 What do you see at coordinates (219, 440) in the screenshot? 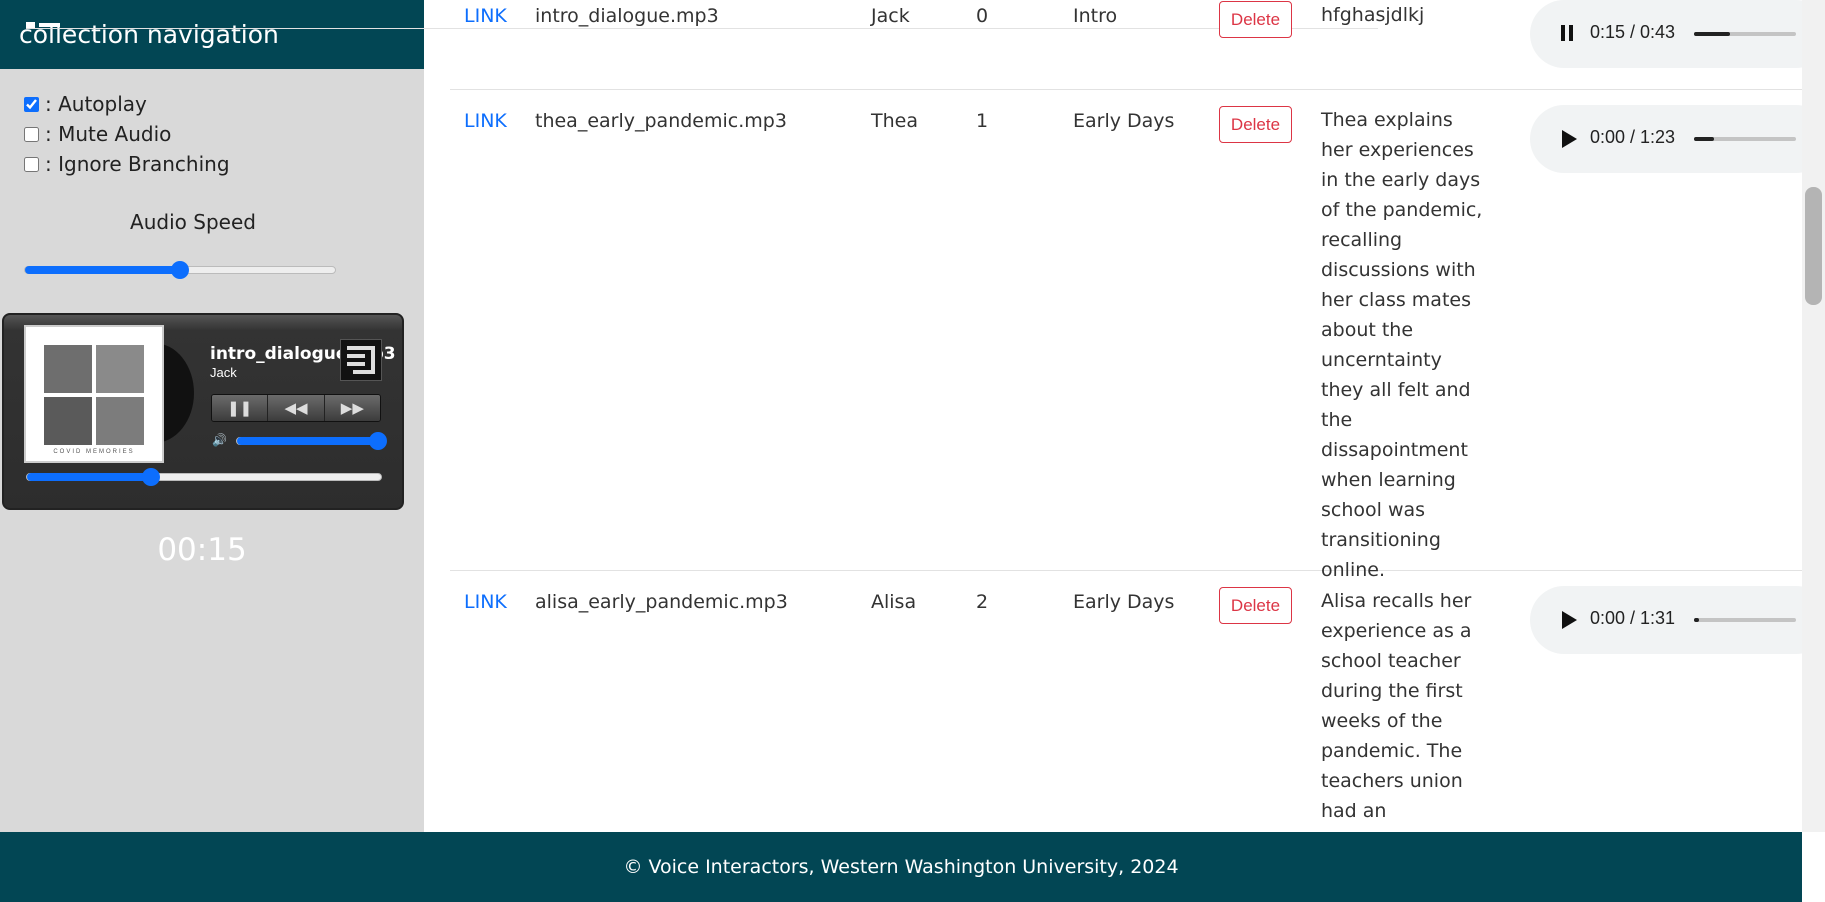
I see `volume-icon: 🔊` at bounding box center [219, 440].